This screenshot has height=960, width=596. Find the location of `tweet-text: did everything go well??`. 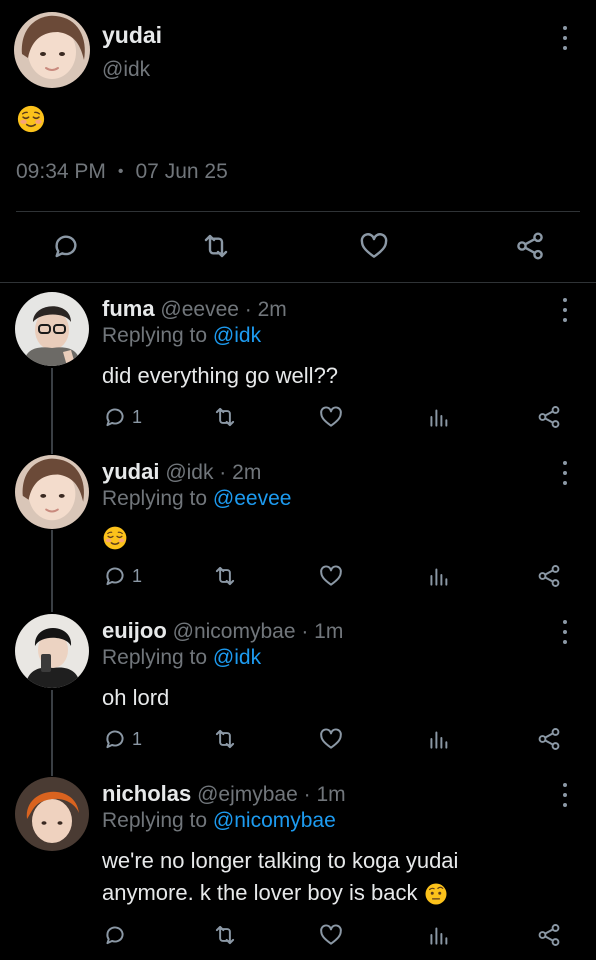

tweet-text: did everything go well?? is located at coordinates (220, 375).